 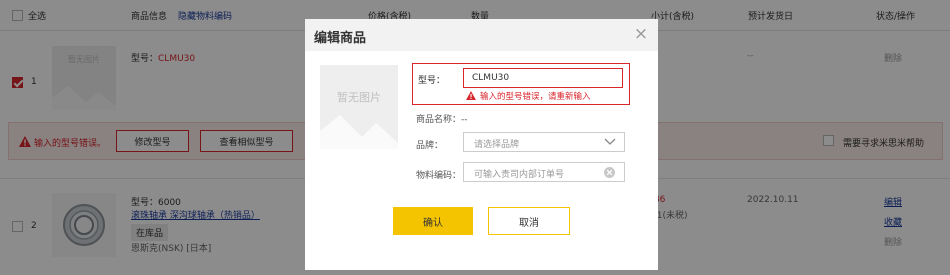 I want to click on model-input-value: CLMU30, so click(x=491, y=78).